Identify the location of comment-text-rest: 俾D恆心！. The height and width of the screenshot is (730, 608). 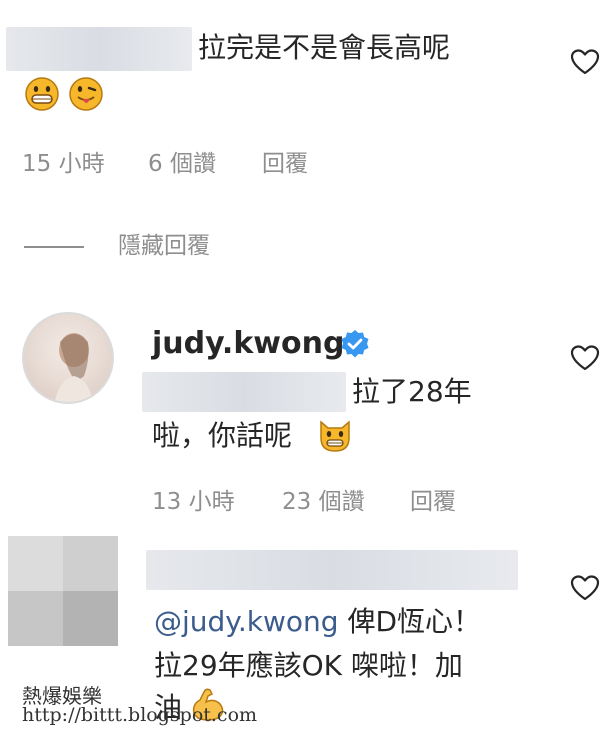
(410, 621).